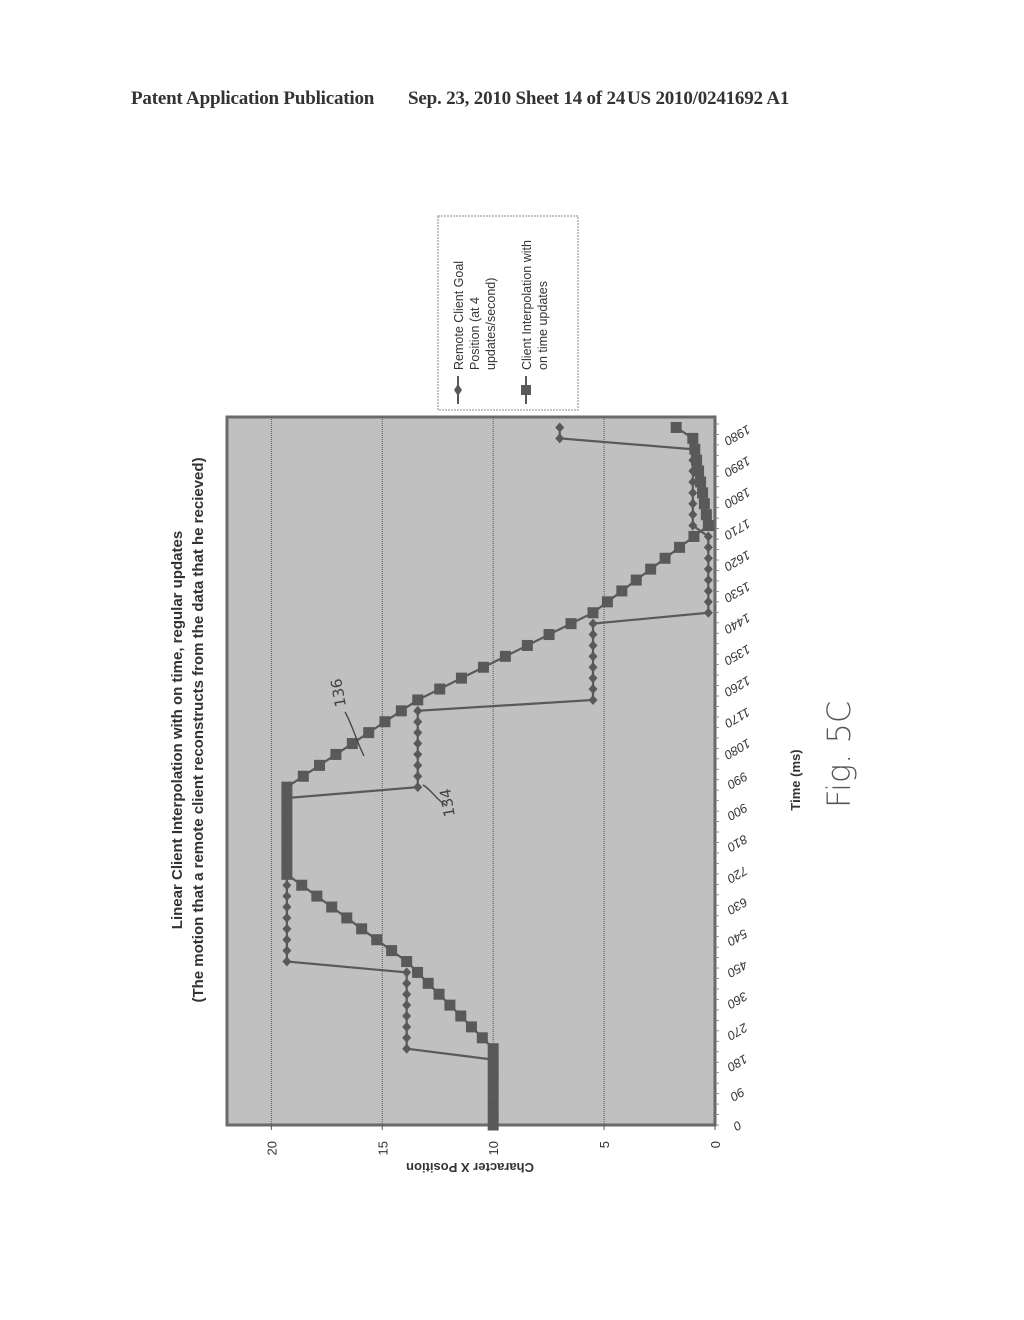 This screenshot has width=1024, height=1320. I want to click on x-tick-label: 270, so click(738, 1031).